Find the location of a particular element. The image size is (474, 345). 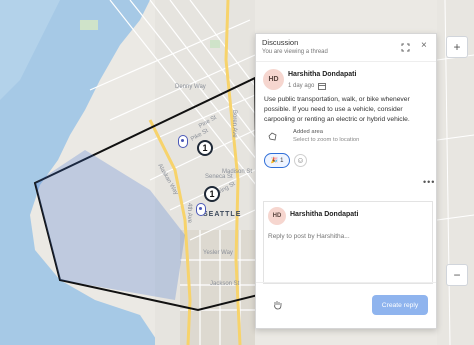

post-time: 1 day ago is located at coordinates (301, 86).